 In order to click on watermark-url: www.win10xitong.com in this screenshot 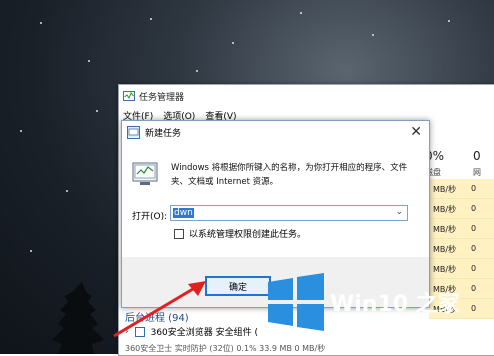, I will do `click(397, 324)`.